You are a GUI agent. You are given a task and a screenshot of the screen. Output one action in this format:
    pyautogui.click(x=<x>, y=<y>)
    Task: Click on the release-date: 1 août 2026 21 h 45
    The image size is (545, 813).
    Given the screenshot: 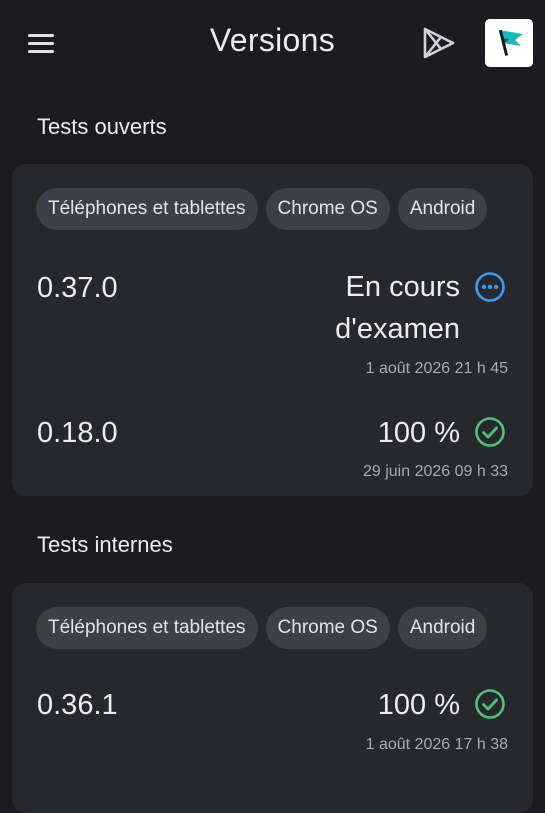 What is the action you would take?
    pyautogui.click(x=436, y=368)
    